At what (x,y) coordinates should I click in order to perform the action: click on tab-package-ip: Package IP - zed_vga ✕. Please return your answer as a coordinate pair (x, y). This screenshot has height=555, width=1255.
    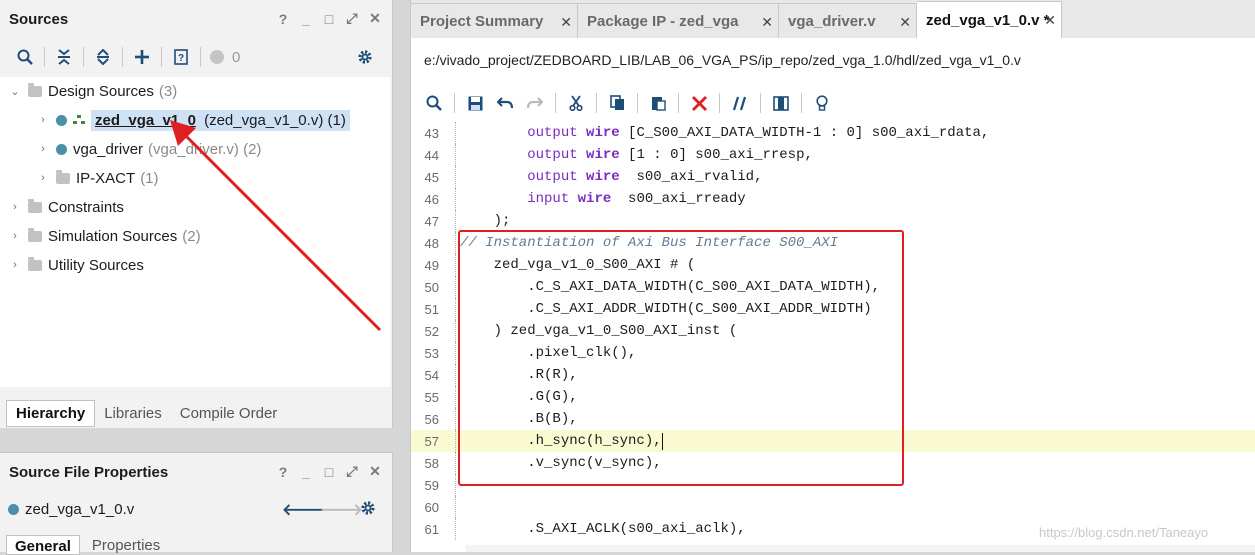
    Looking at the image, I should click on (678, 20).